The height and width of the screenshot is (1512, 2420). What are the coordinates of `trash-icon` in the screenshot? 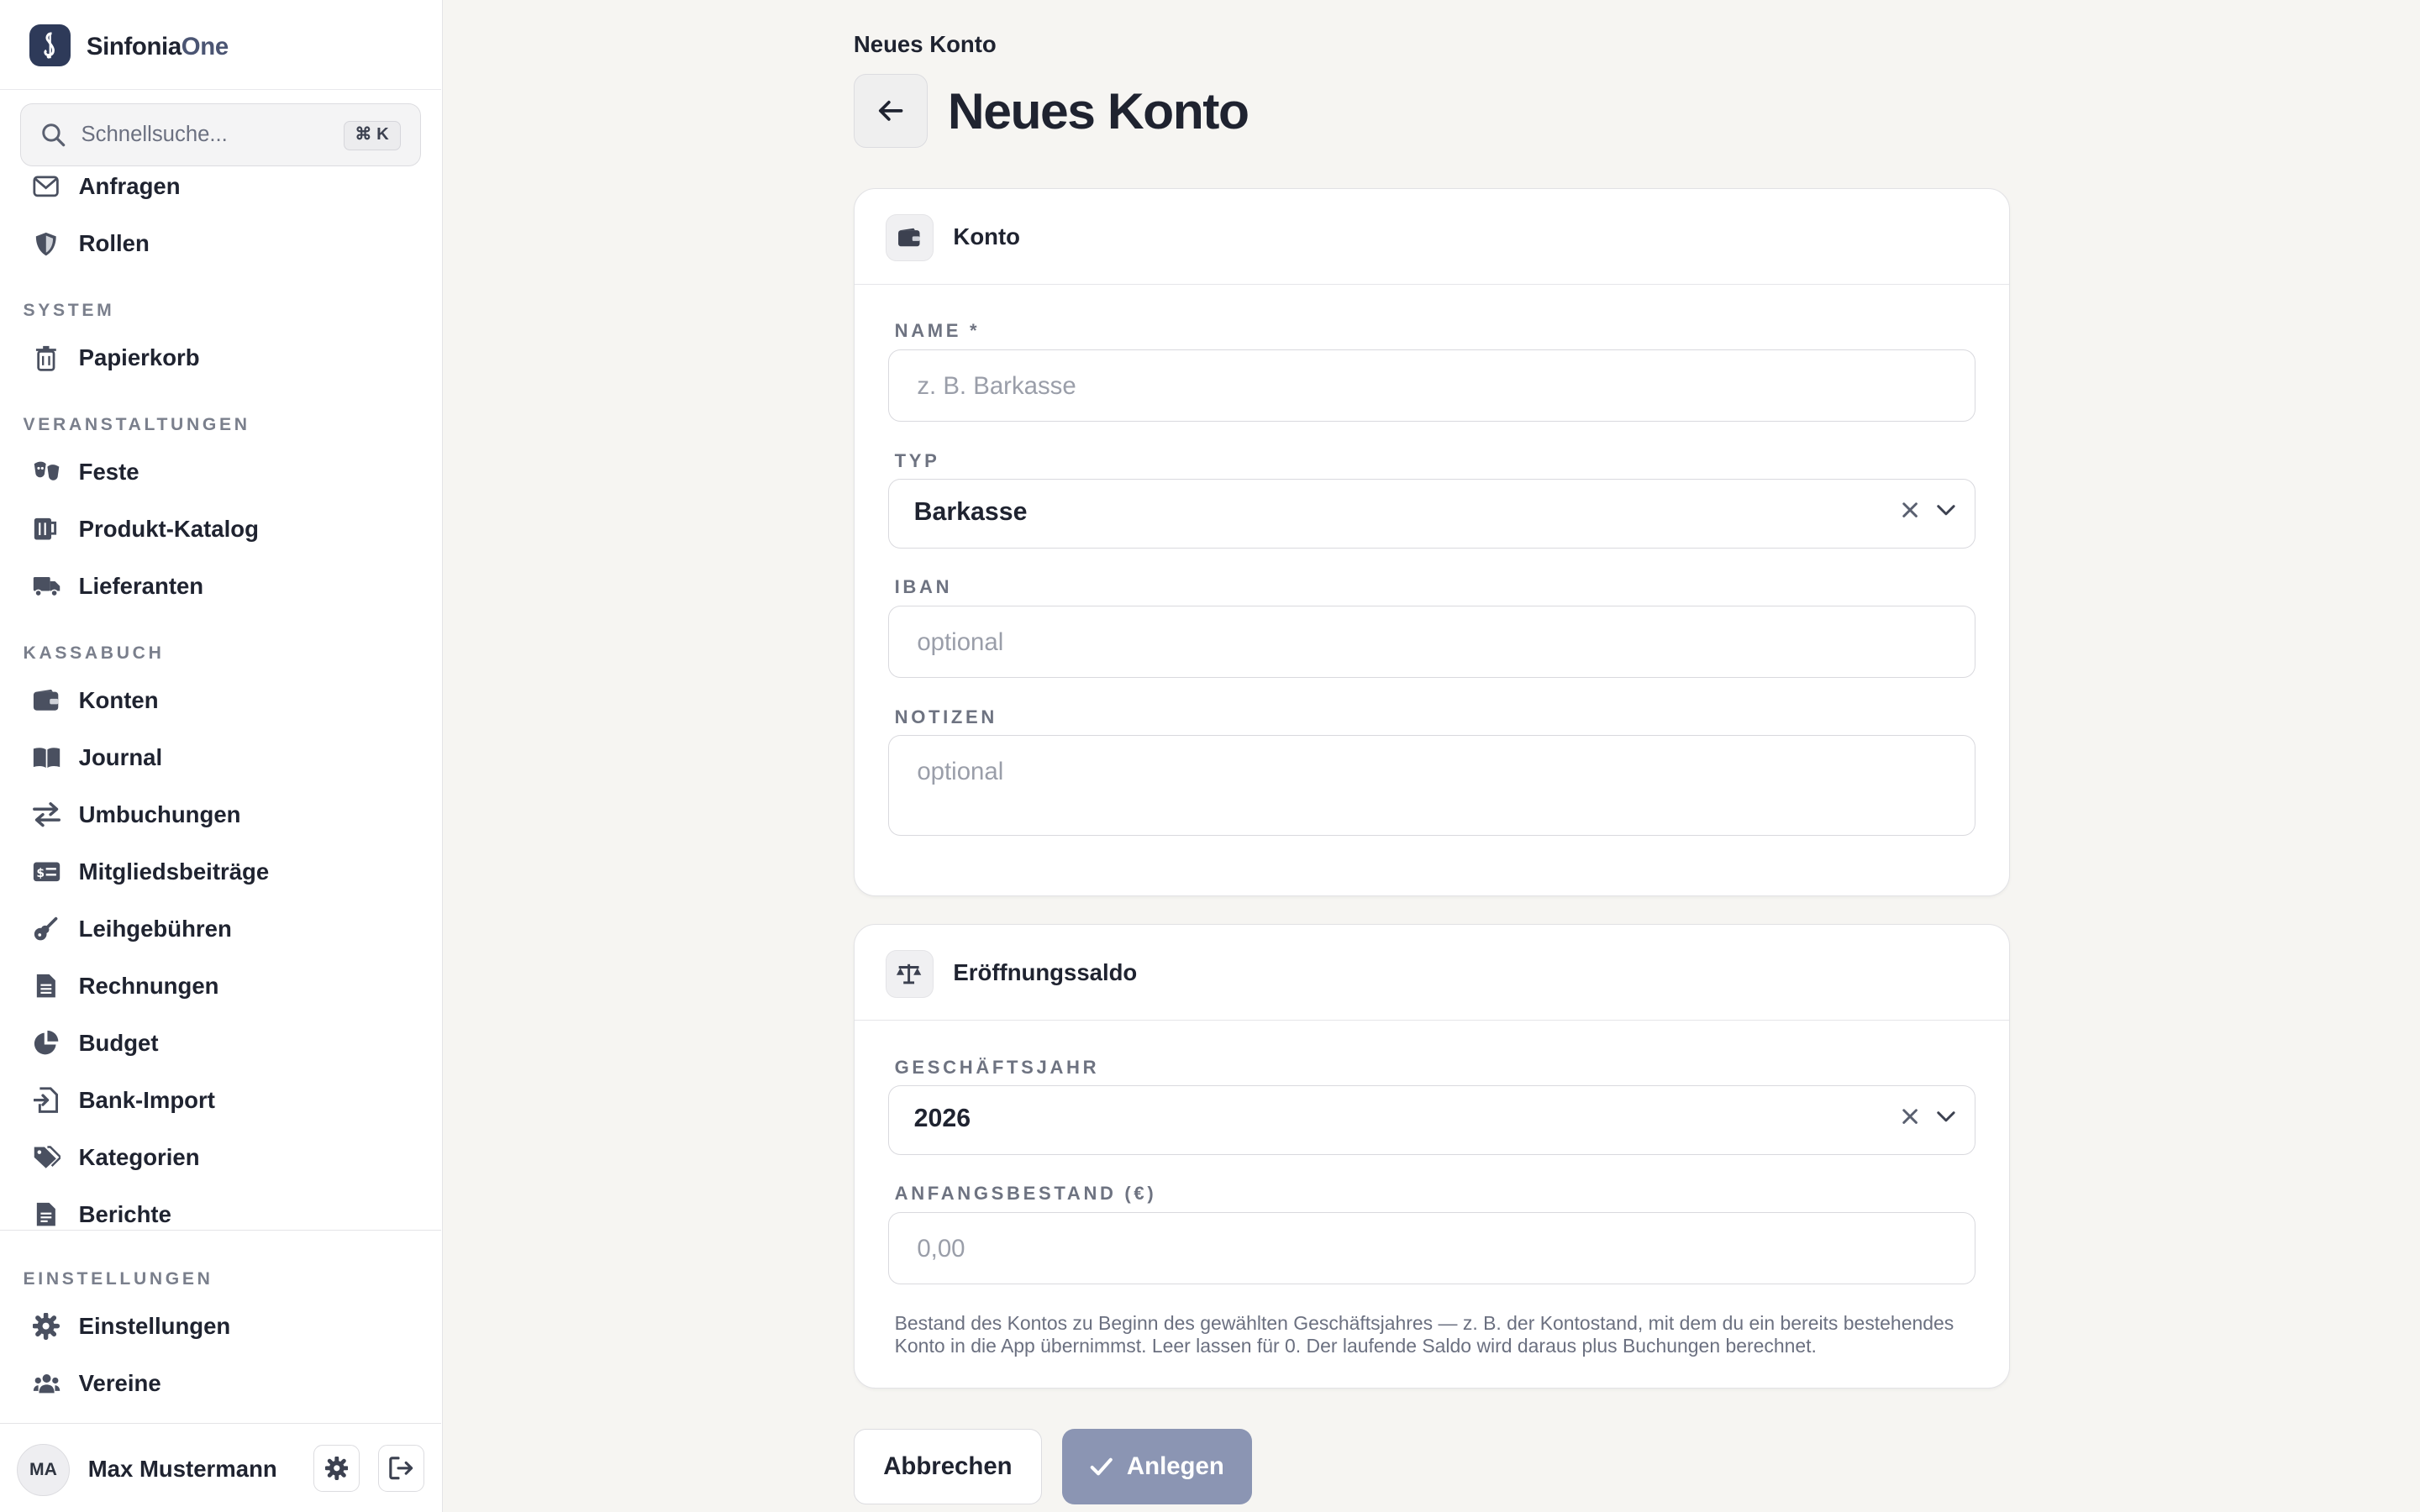 It's located at (46, 358).